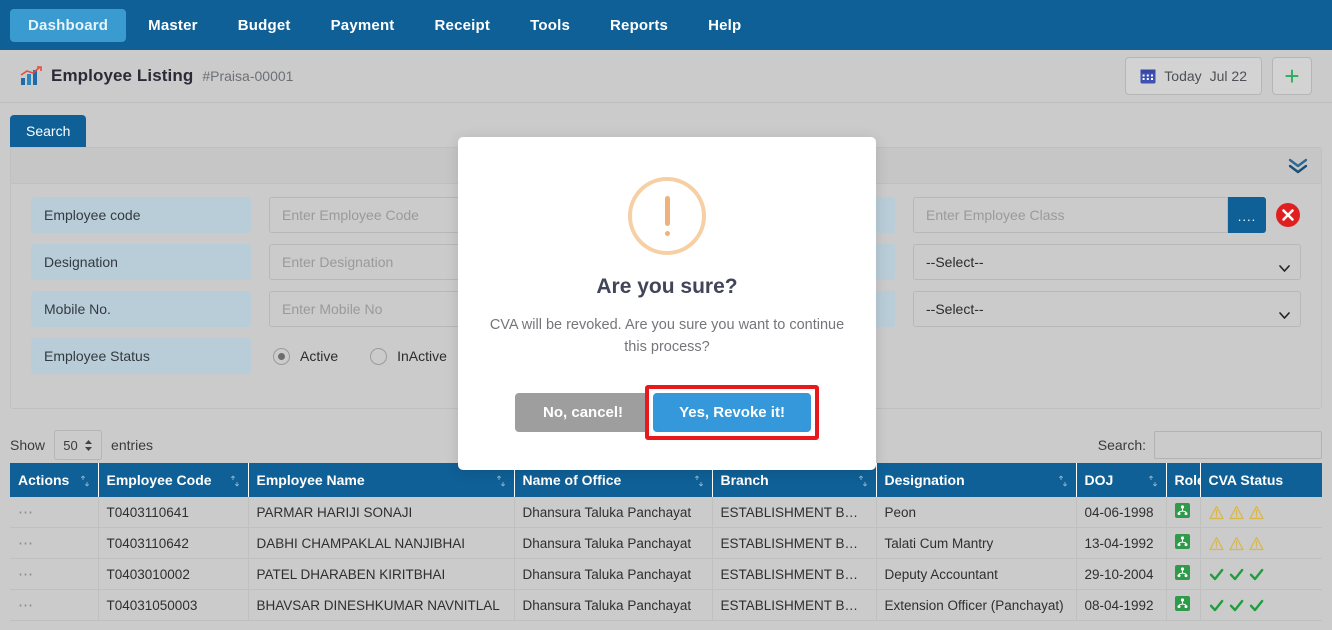  Describe the element at coordinates (1288, 215) in the screenshot. I see `clear-filters-icon` at that location.